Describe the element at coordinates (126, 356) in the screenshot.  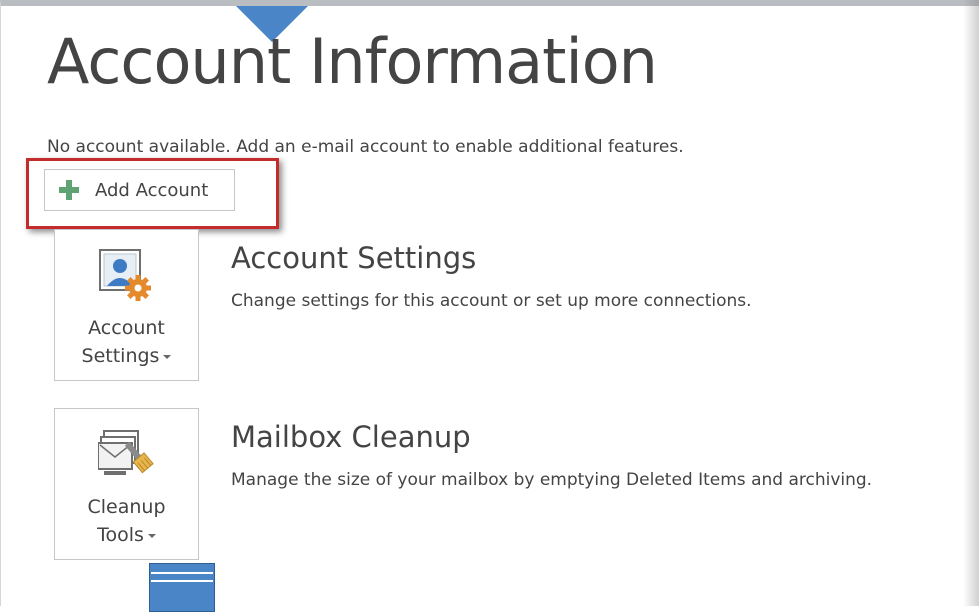
I see `account-settings-label-line2: Settings` at that location.